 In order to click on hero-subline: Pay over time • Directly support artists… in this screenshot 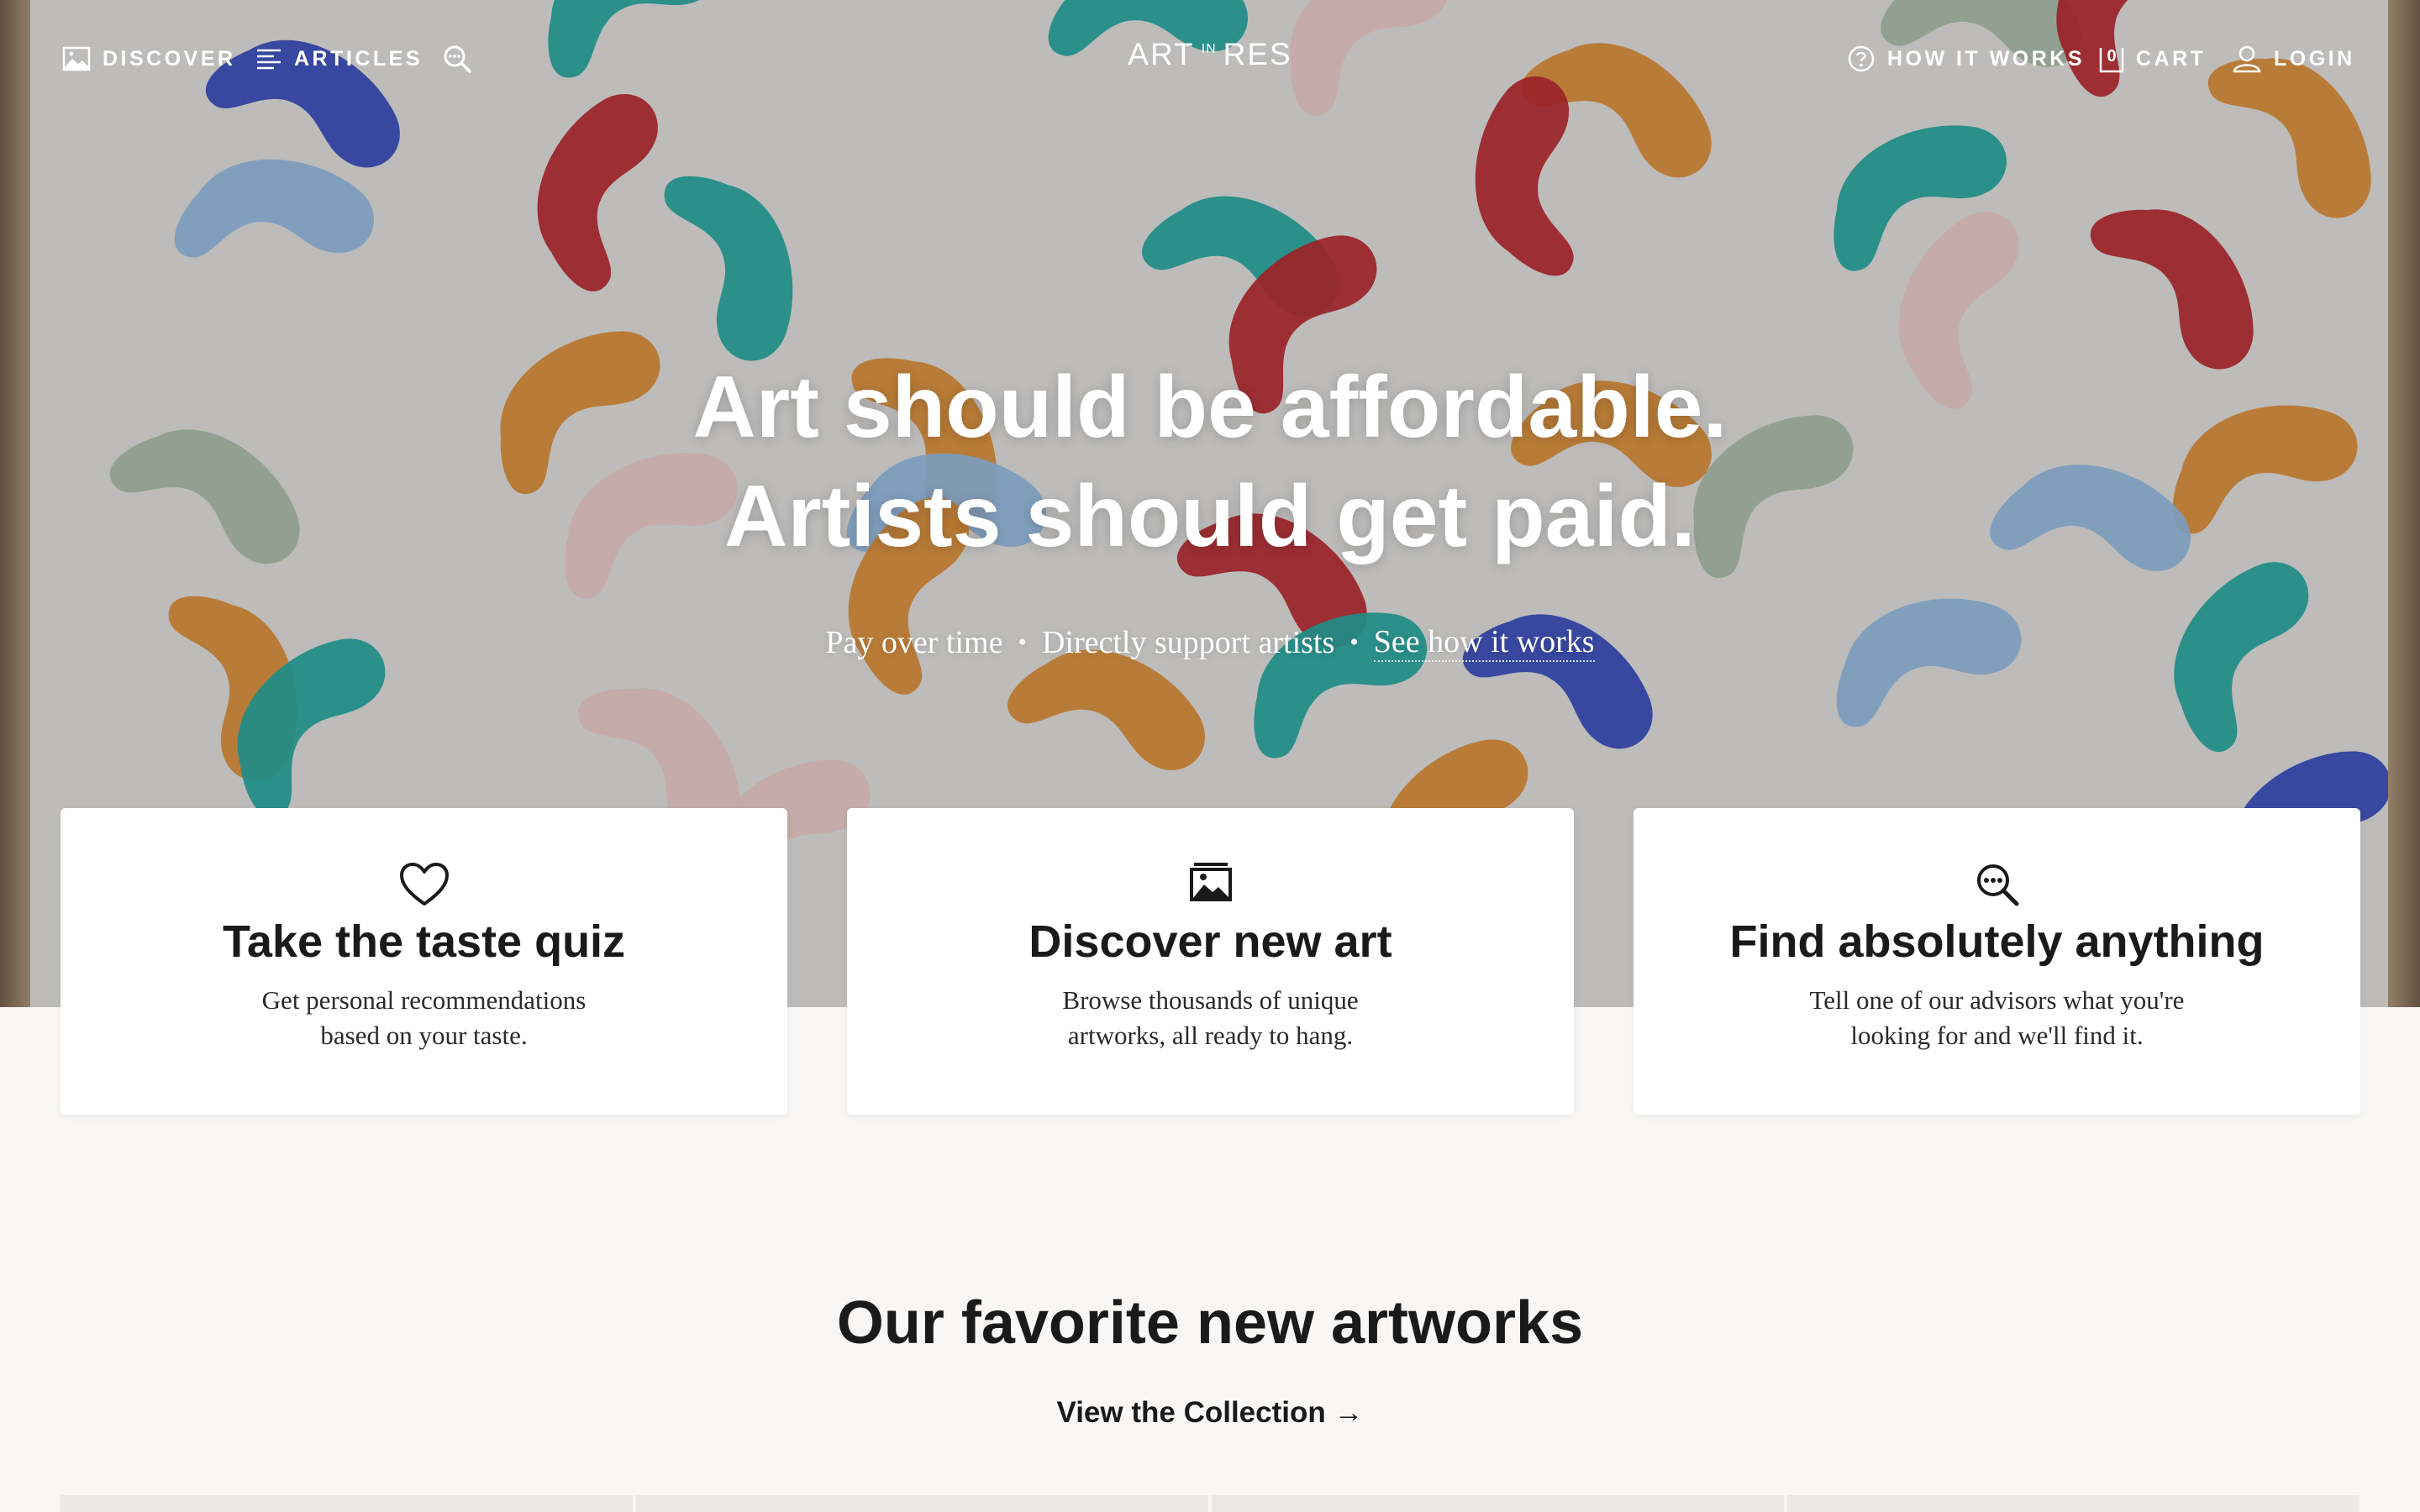, I will do `click(1210, 642)`.